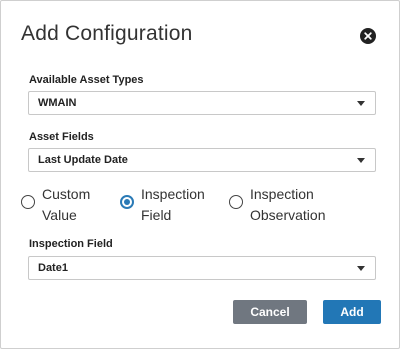 This screenshot has width=400, height=349. What do you see at coordinates (352, 312) in the screenshot?
I see `add-button: Add` at bounding box center [352, 312].